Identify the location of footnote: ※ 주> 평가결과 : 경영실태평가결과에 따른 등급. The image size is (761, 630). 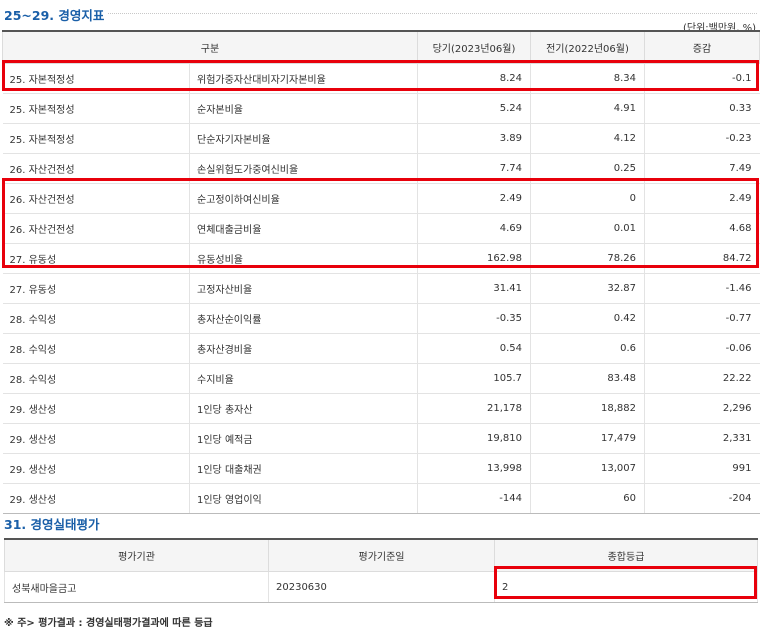
(108, 623).